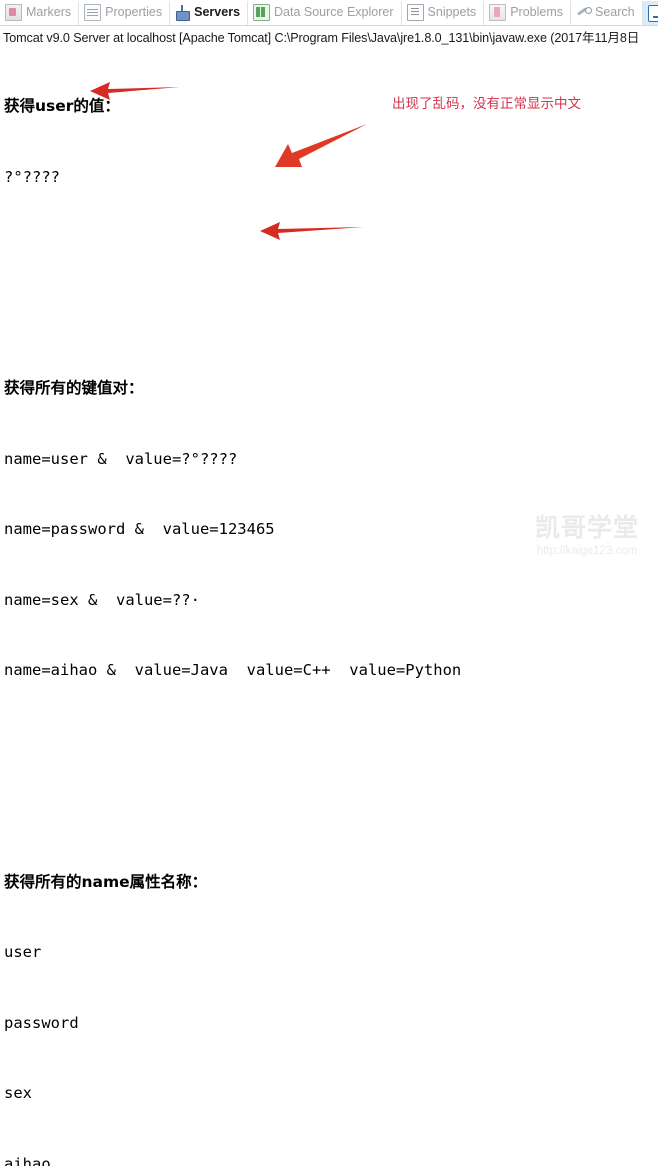 Image resolution: width=658 pixels, height=1166 pixels. What do you see at coordinates (133, 12) in the screenshot?
I see `tab-label: Properties` at bounding box center [133, 12].